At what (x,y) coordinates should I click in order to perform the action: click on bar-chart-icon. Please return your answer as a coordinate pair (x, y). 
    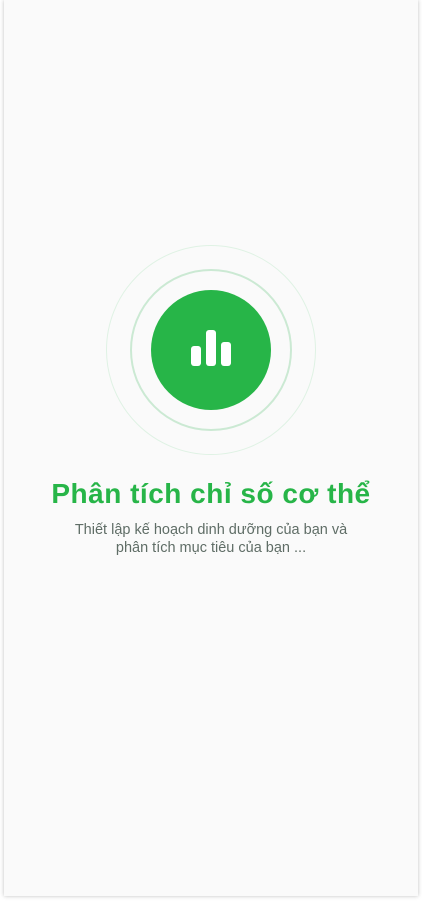
    Looking at the image, I should click on (211, 348).